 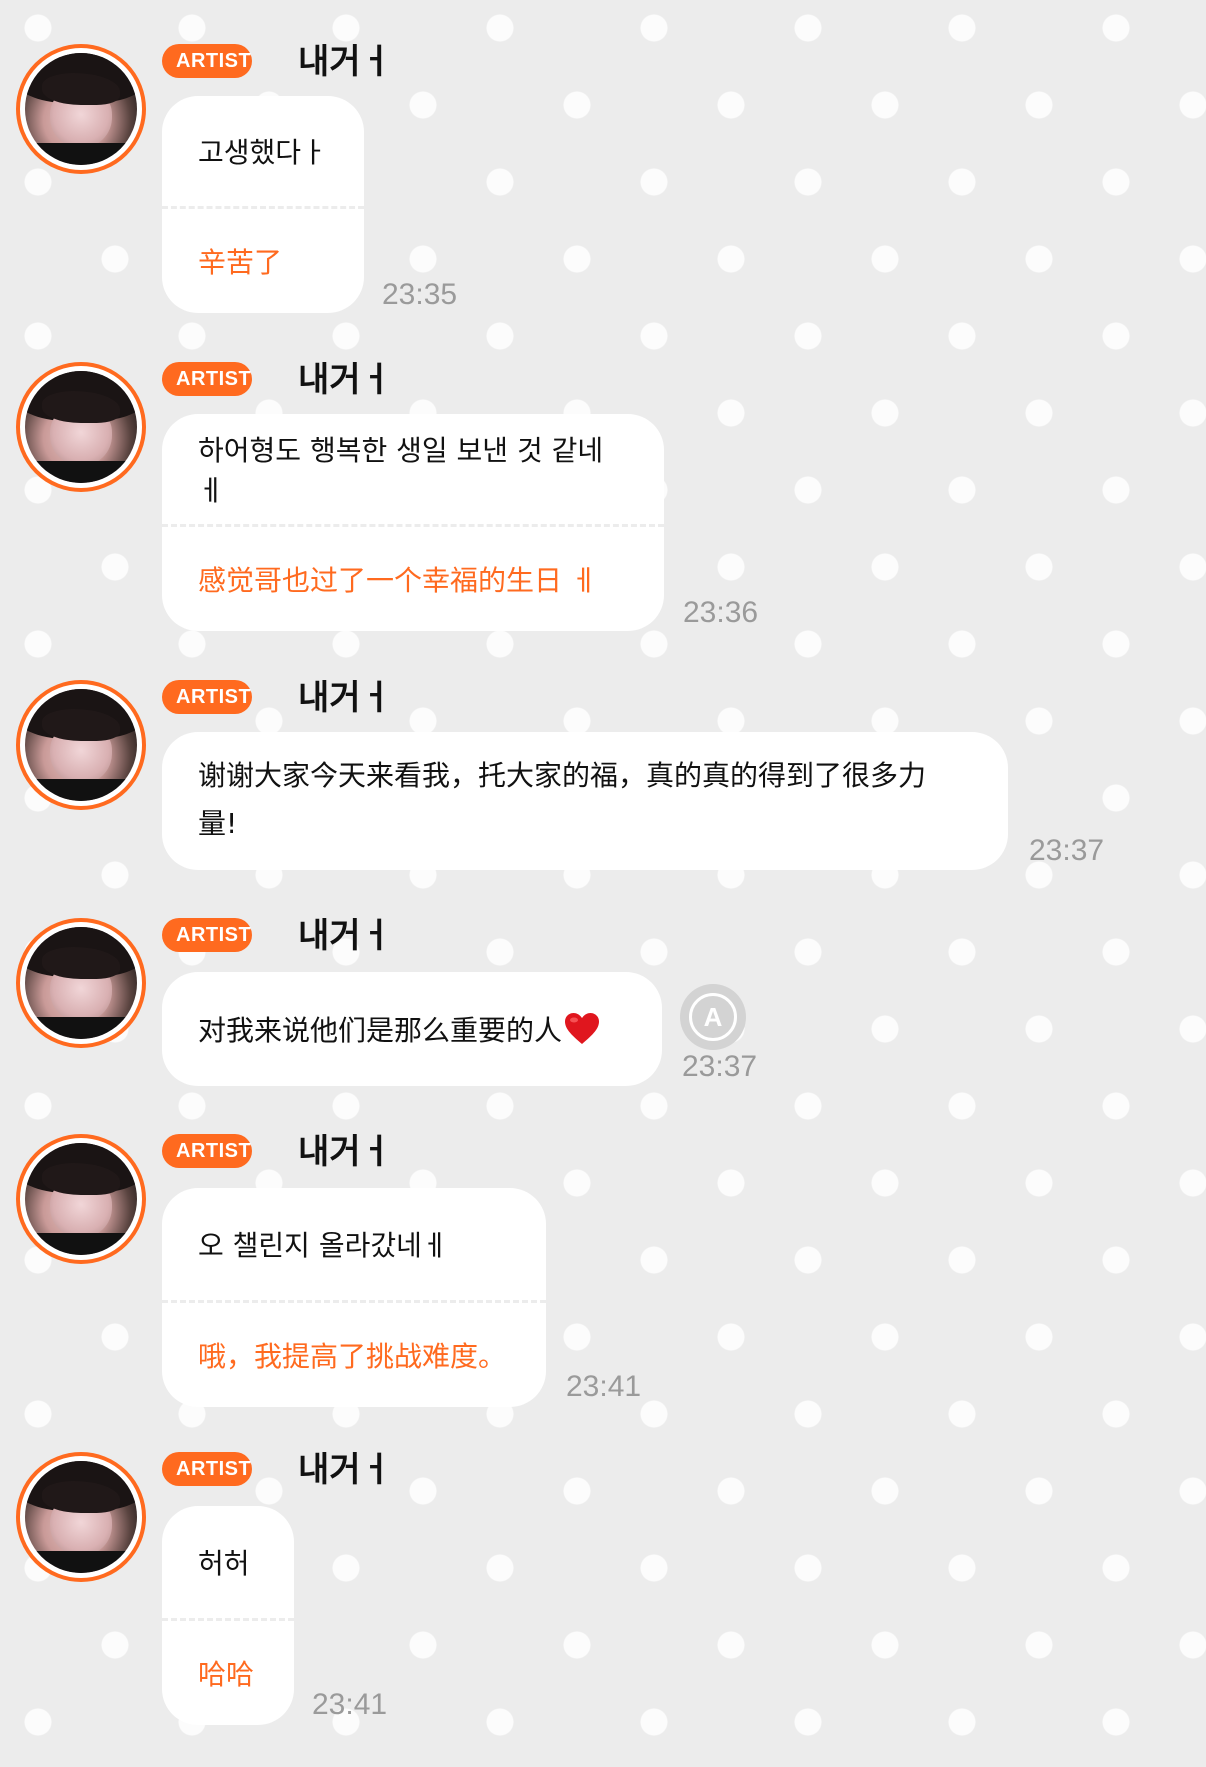 I want to click on translate-icon: A, so click(x=713, y=1017).